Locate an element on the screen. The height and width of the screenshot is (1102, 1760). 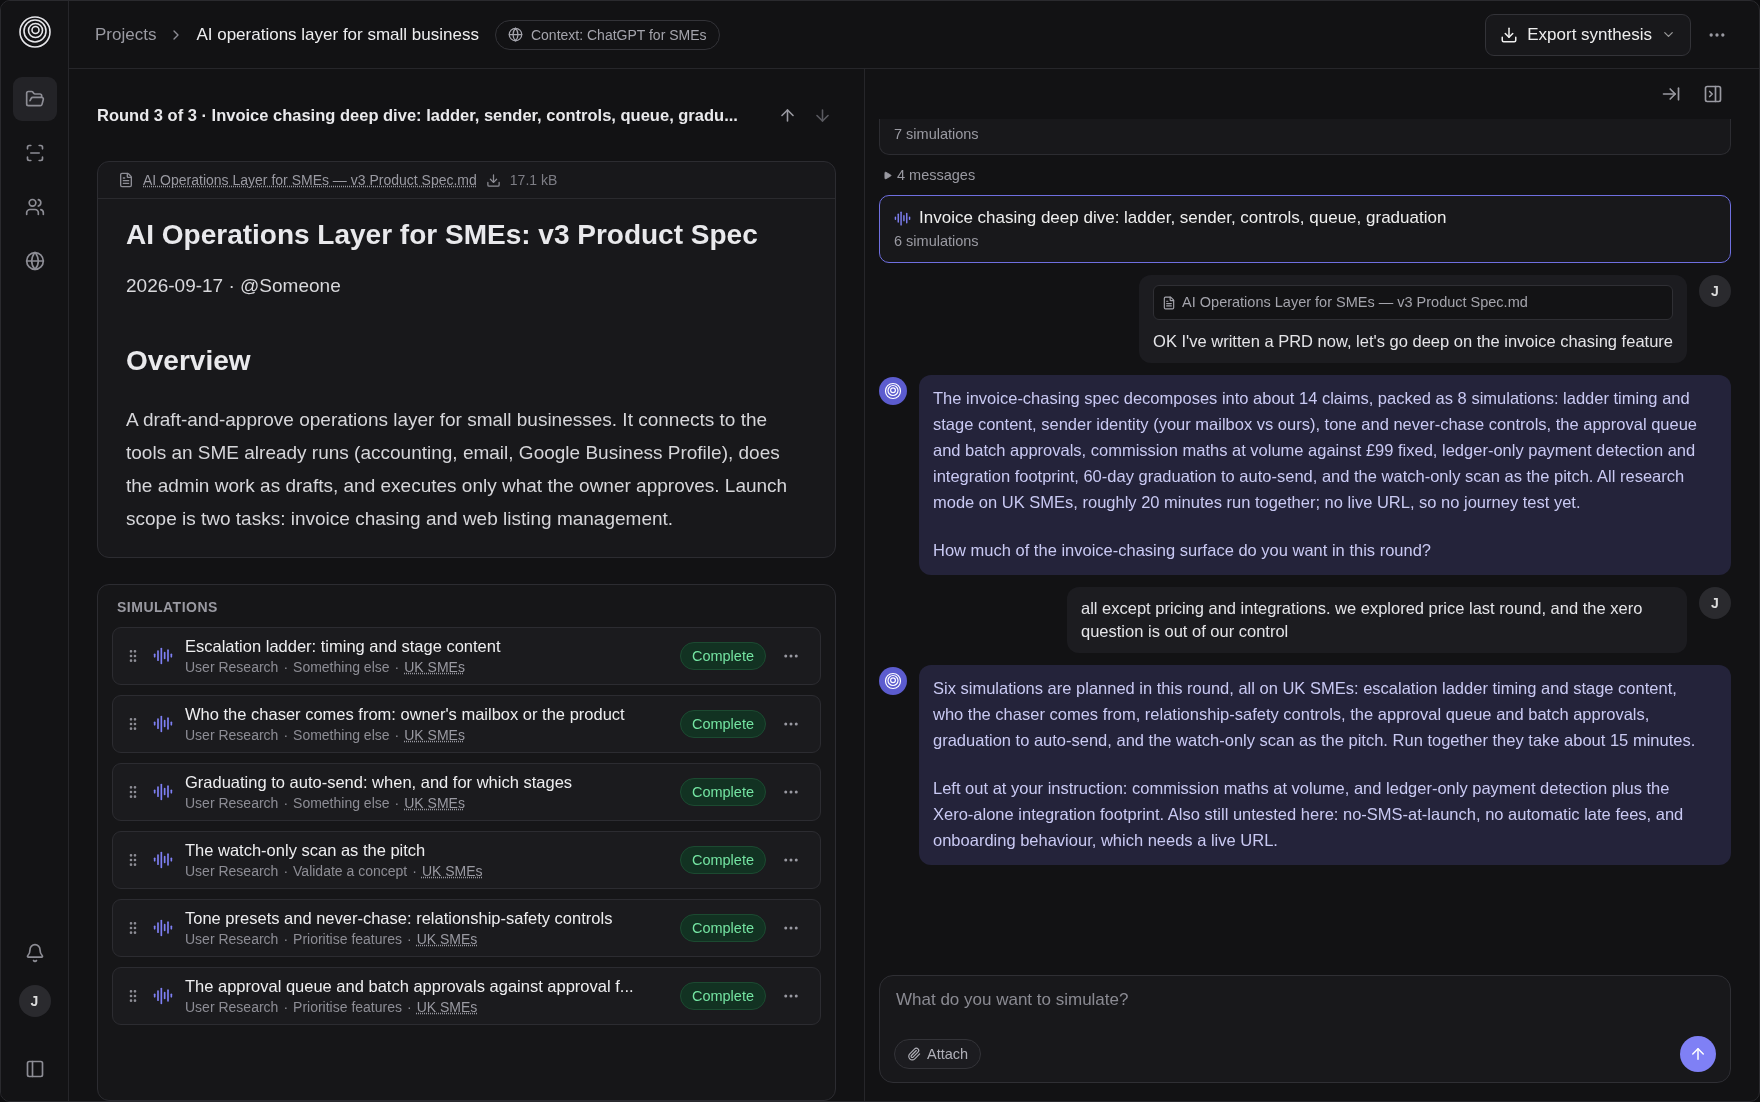
breadcrumb-link: AI operations layer for small business is located at coordinates (337, 34).